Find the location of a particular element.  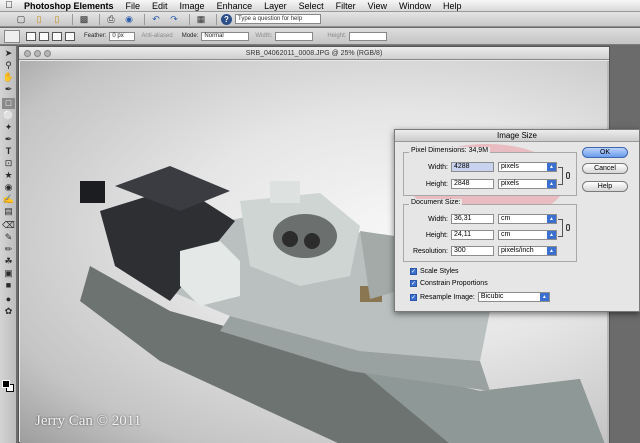

doc-height-unit-select: cm ▲ is located at coordinates (527, 235).